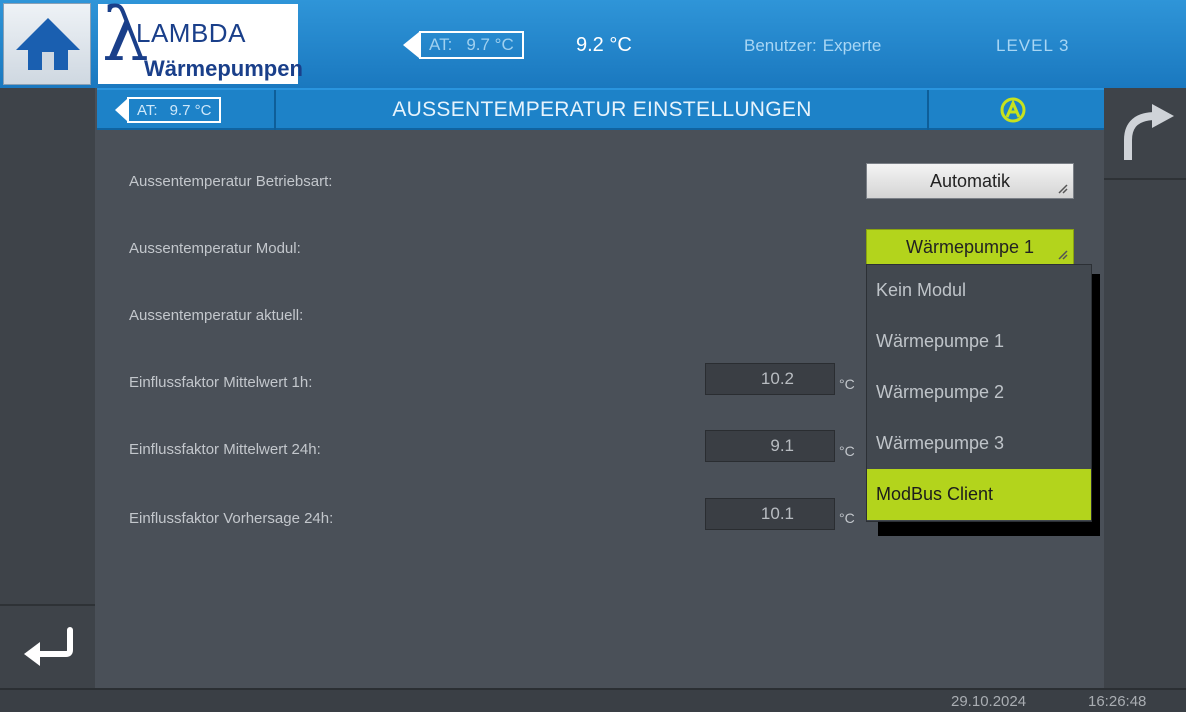  Describe the element at coordinates (216, 315) in the screenshot. I see `aktuell-label: Aussentemperatur aktuell:` at that location.